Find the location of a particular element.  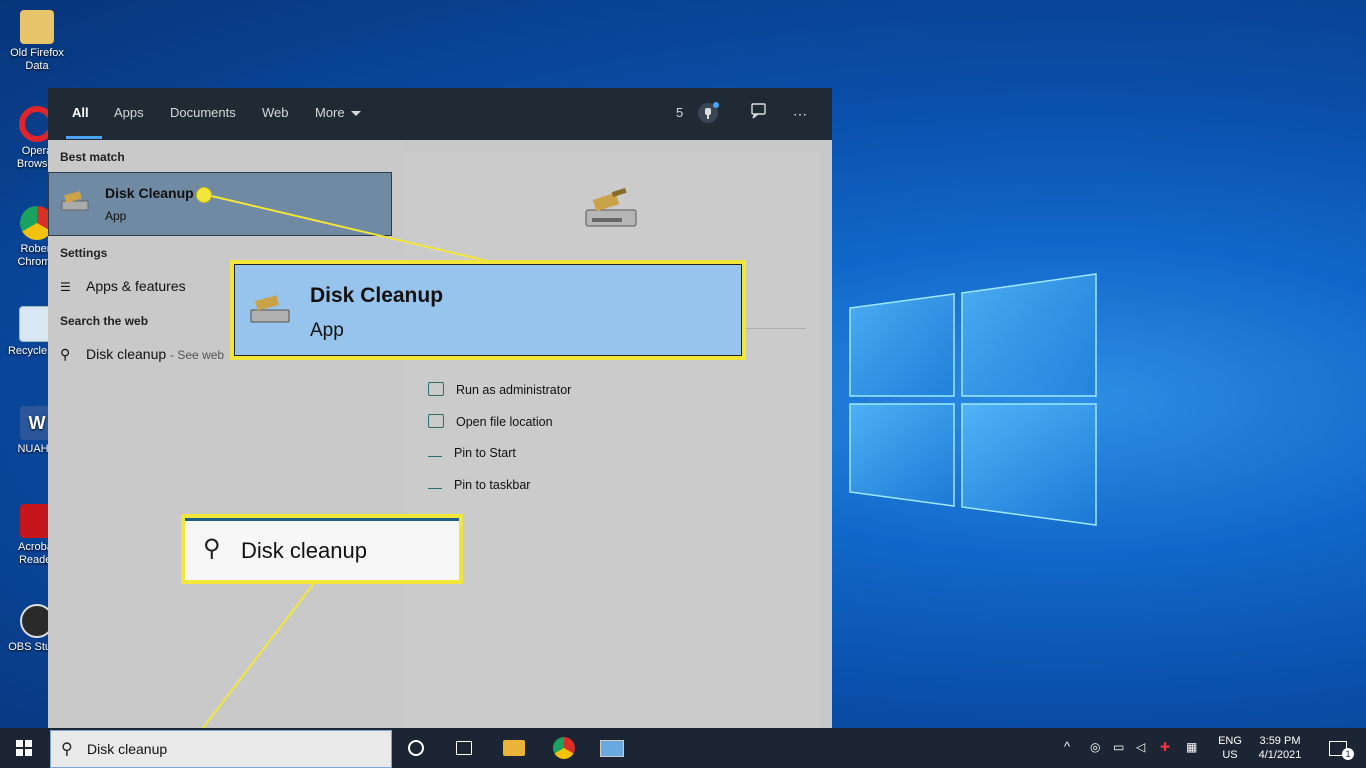

callout-app-type: App is located at coordinates (327, 330).